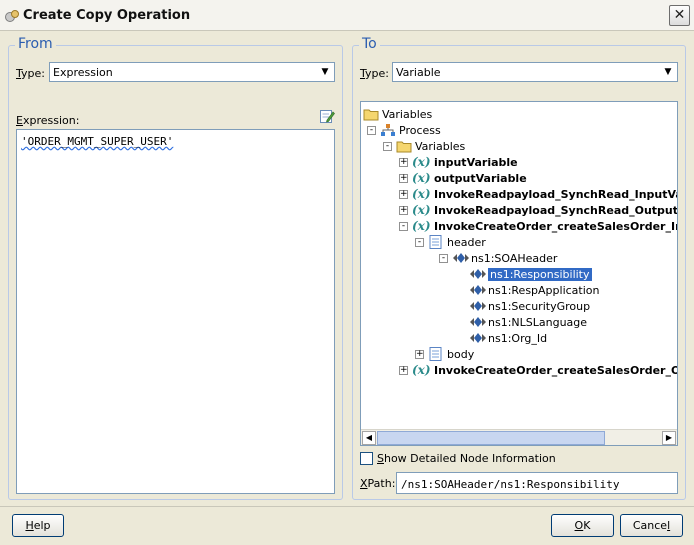  I want to click on expression-label: Expression:, so click(48, 120).